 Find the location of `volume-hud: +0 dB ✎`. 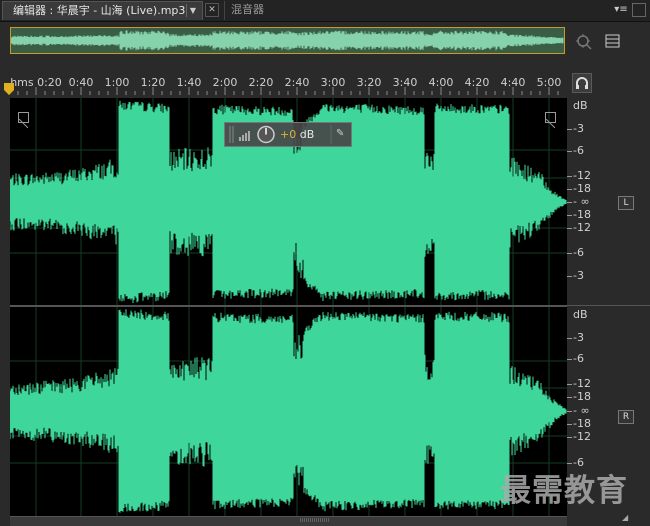

volume-hud: +0 dB ✎ is located at coordinates (288, 134).